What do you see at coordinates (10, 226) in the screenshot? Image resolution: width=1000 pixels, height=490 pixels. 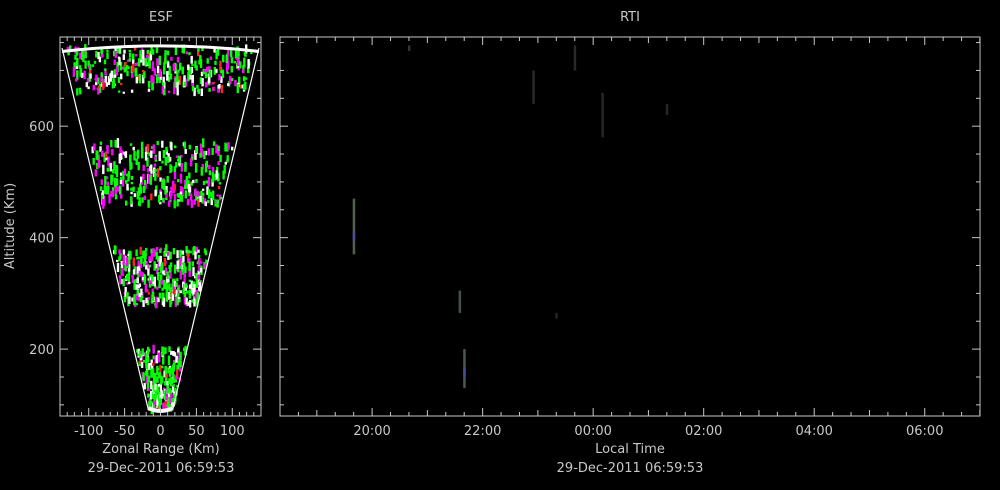 I see `esf-ylabel: Altitude (Km)` at bounding box center [10, 226].